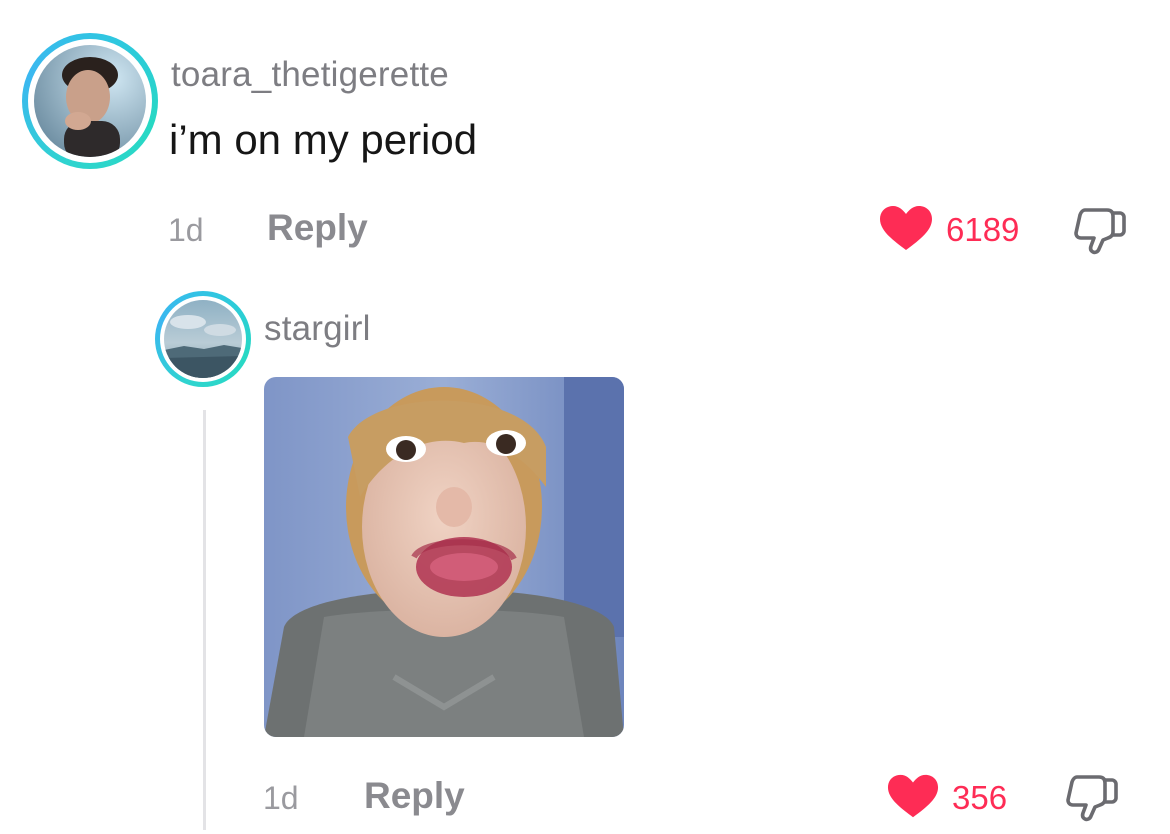 This screenshot has height=834, width=1170. I want to click on reply-image, so click(444, 557).